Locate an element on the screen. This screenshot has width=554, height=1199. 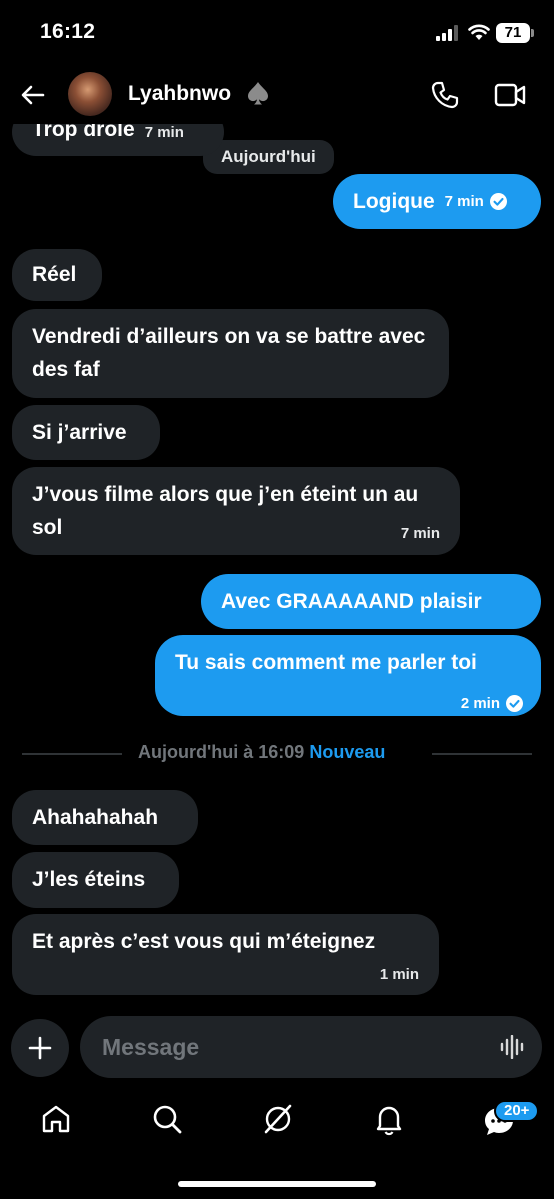
grok-icon is located at coordinates (278, 1119).